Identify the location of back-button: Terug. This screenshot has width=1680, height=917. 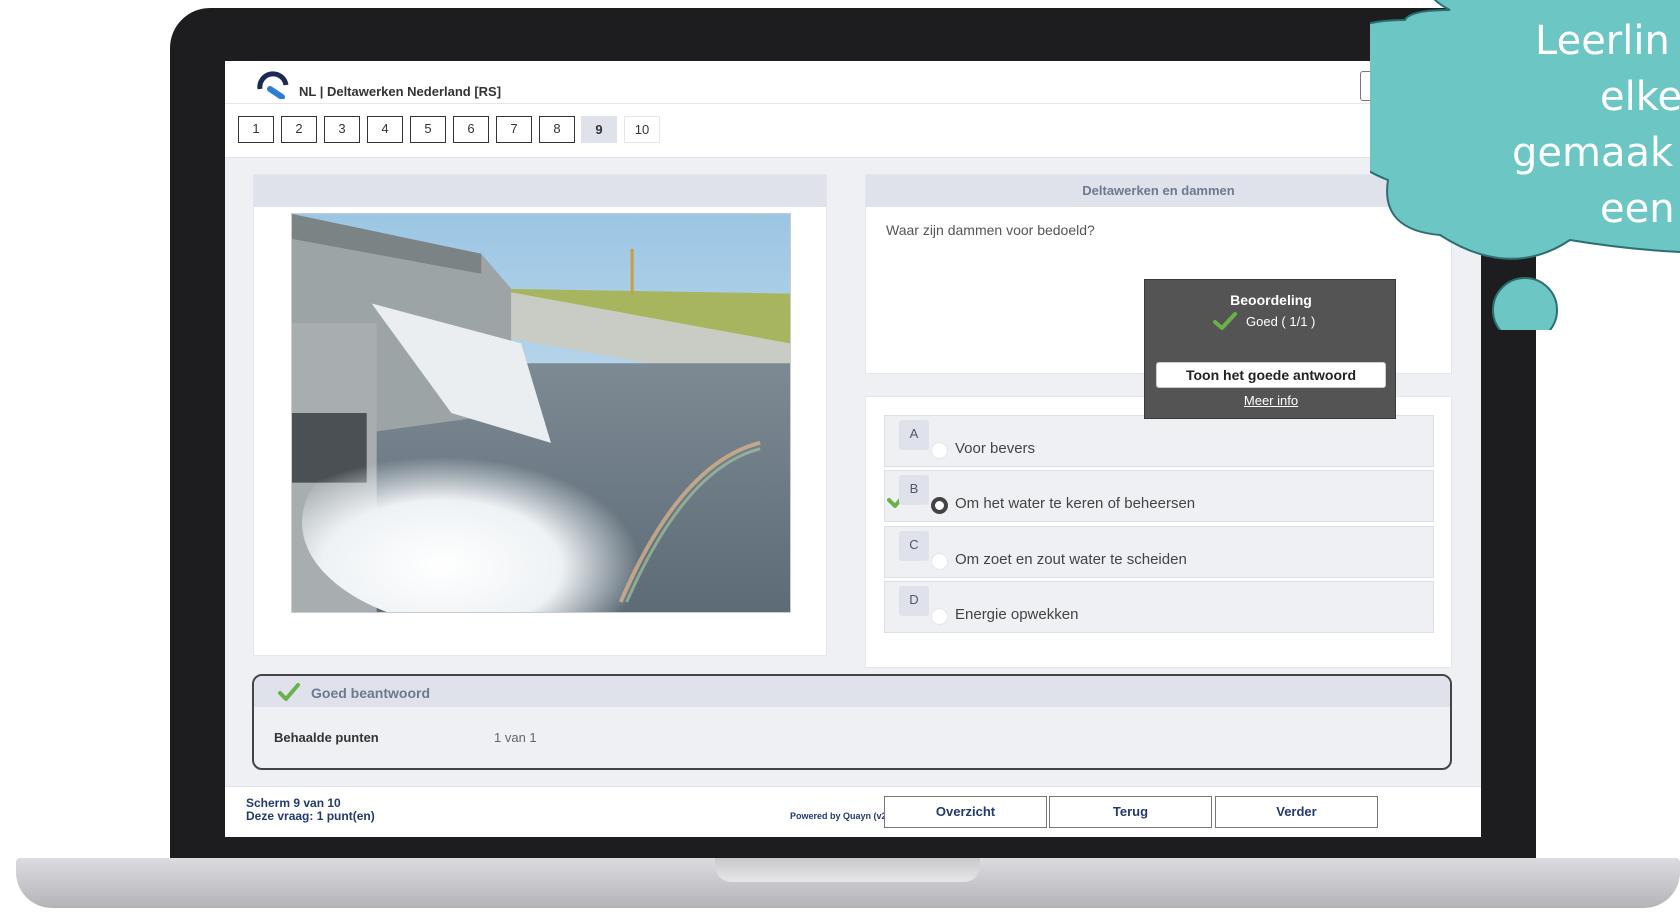
(1130, 812).